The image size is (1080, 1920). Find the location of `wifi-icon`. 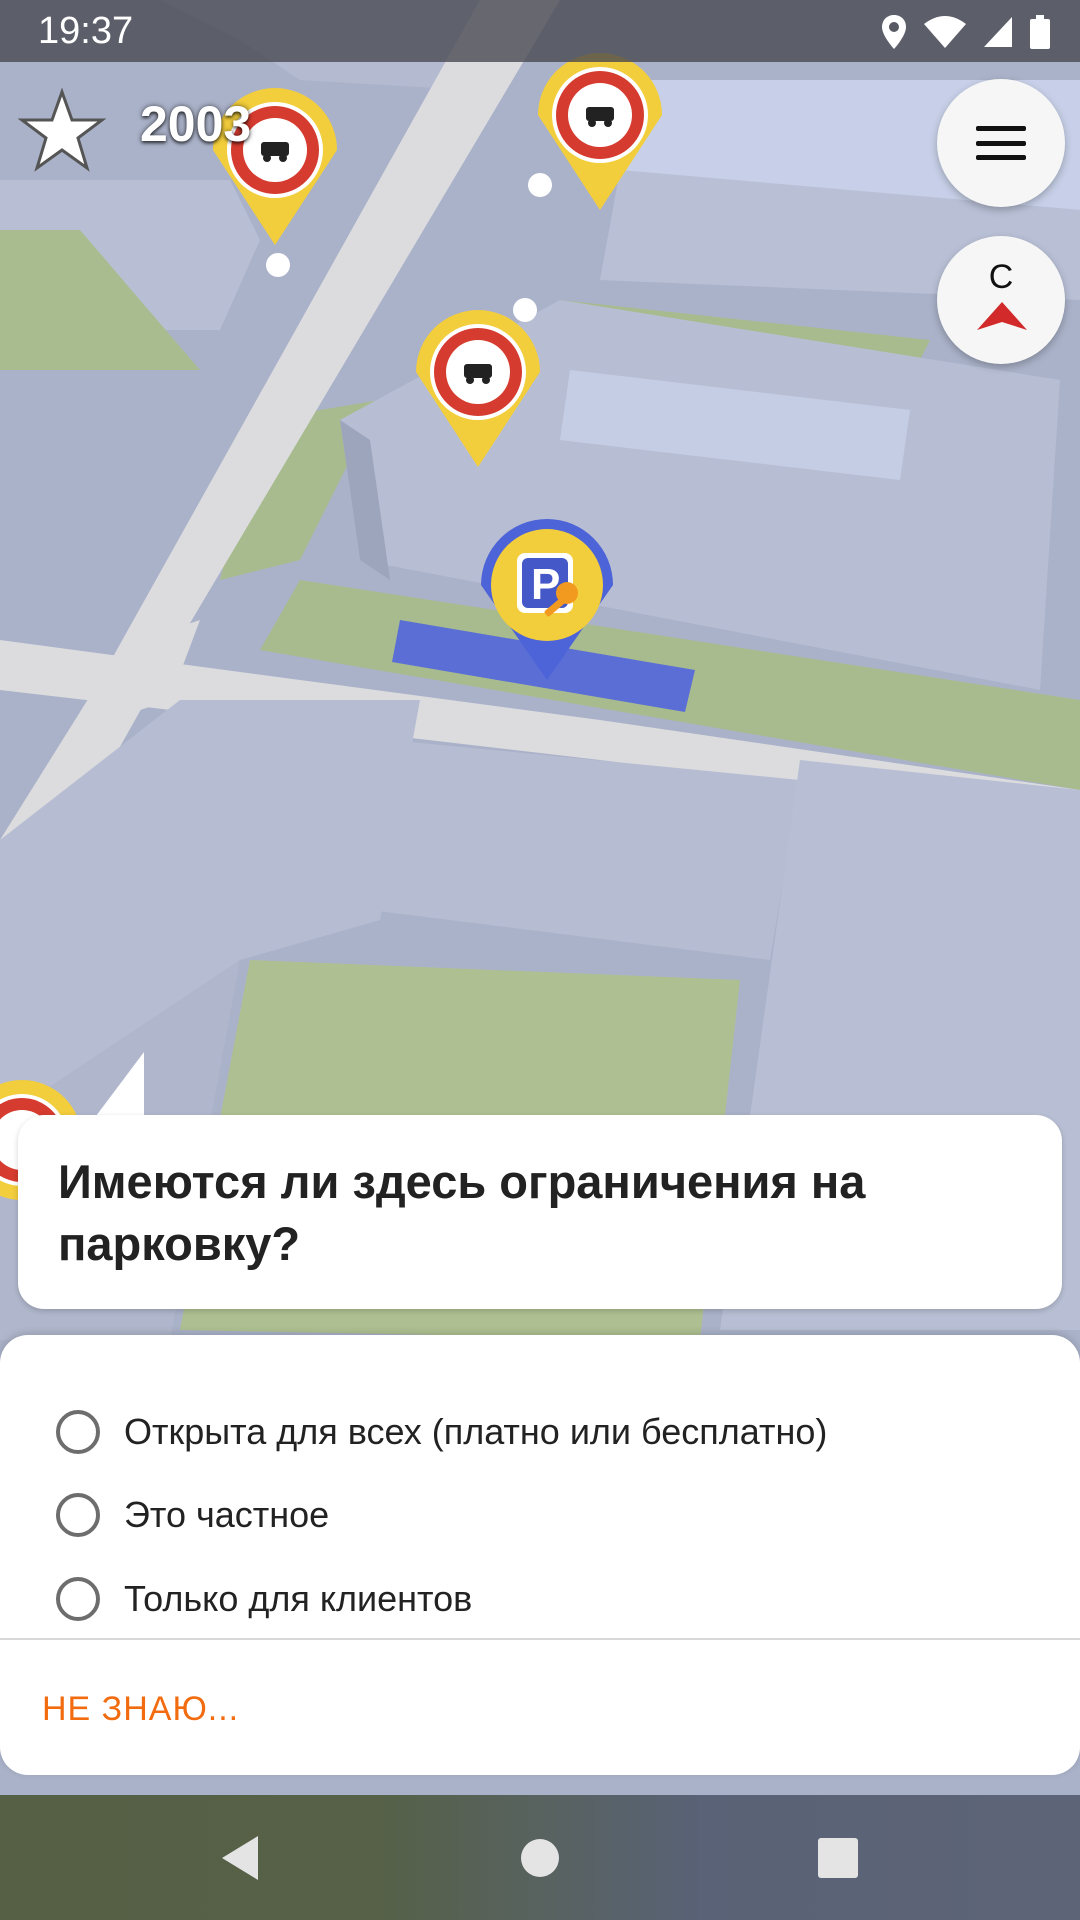

wifi-icon is located at coordinates (945, 32).